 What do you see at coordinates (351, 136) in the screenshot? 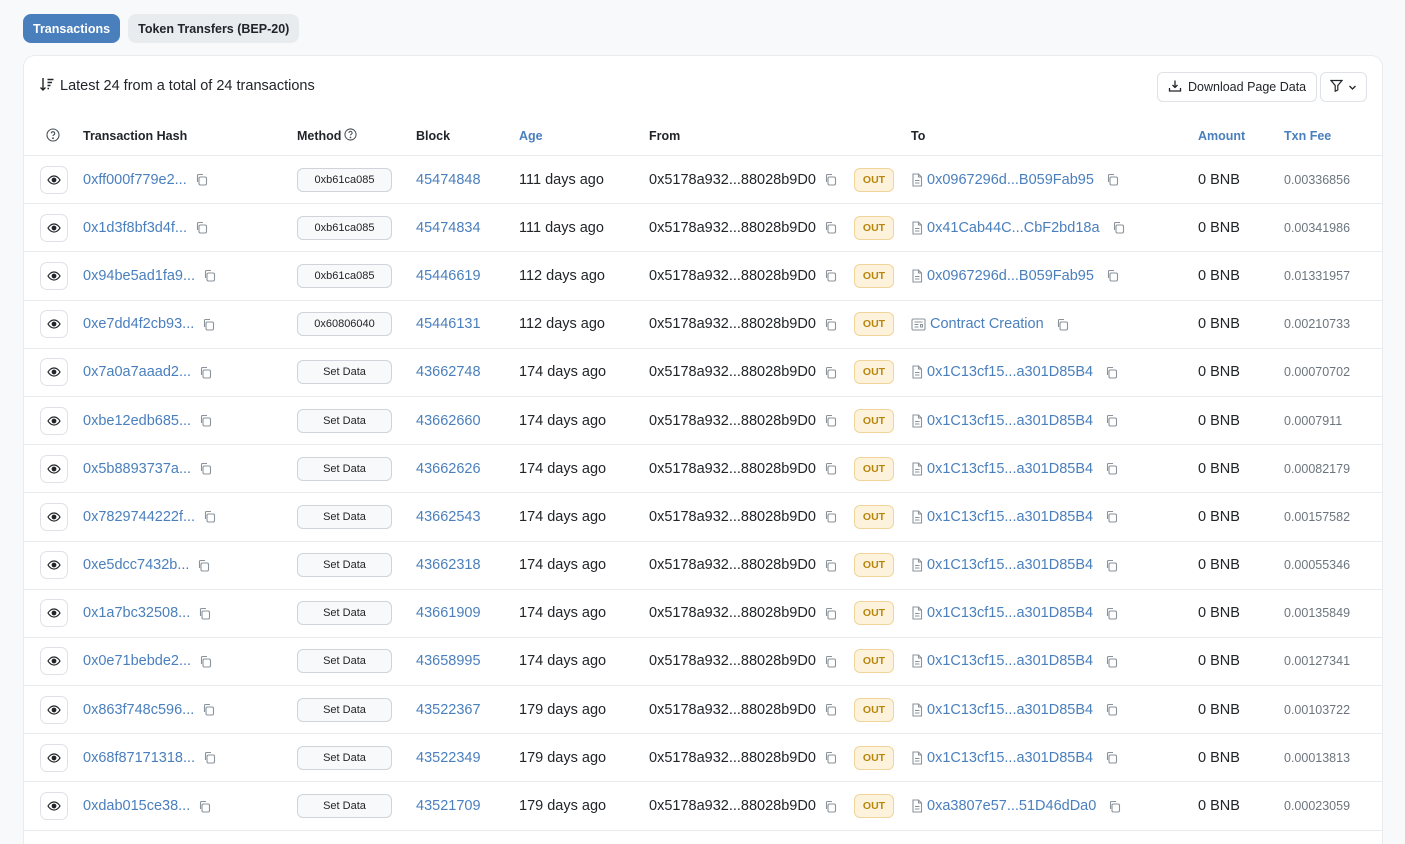
I see `method-help-icon` at bounding box center [351, 136].